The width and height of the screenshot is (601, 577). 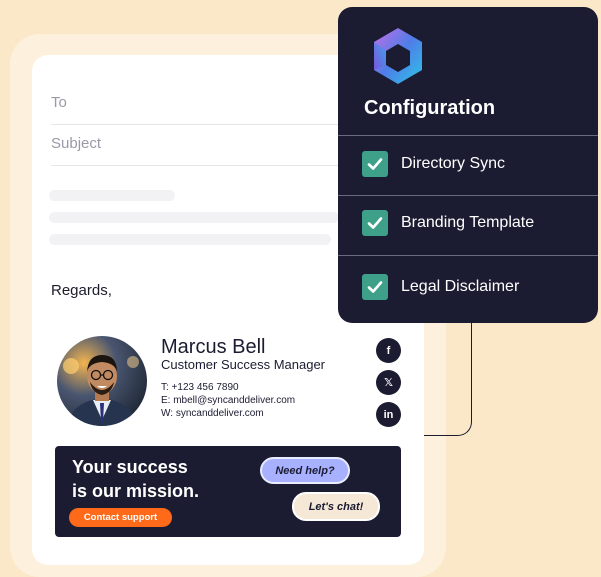 I want to click on need-help-bubble: Need help?, so click(x=305, y=470).